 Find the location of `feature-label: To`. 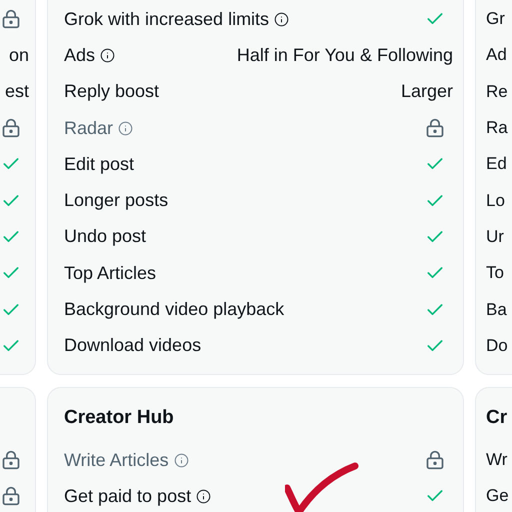

feature-label: To is located at coordinates (495, 273).